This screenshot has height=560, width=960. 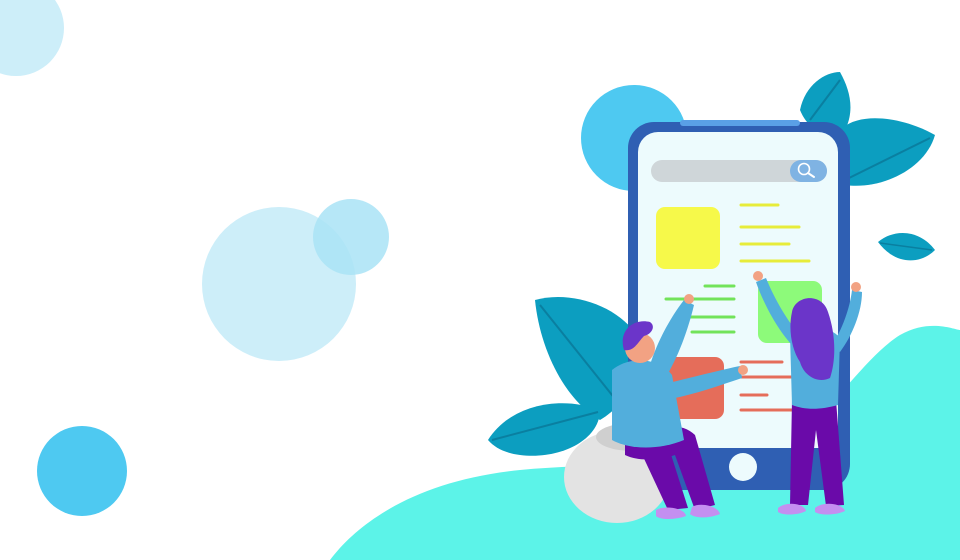 I want to click on home-button-icon, so click(x=743, y=467).